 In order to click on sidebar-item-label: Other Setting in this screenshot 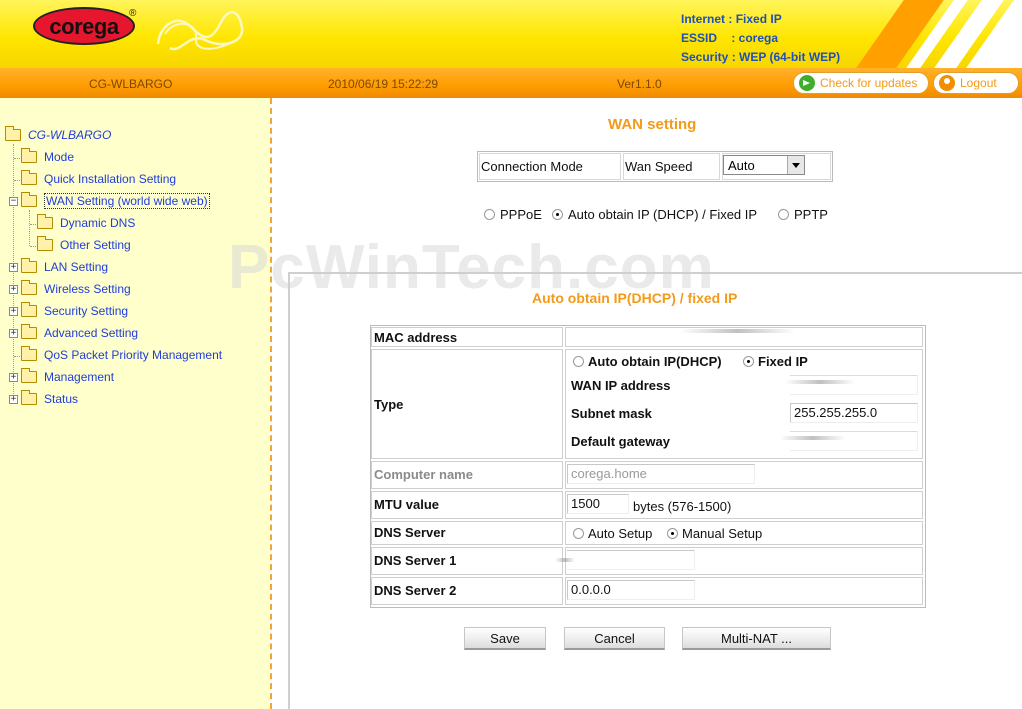, I will do `click(95, 245)`.